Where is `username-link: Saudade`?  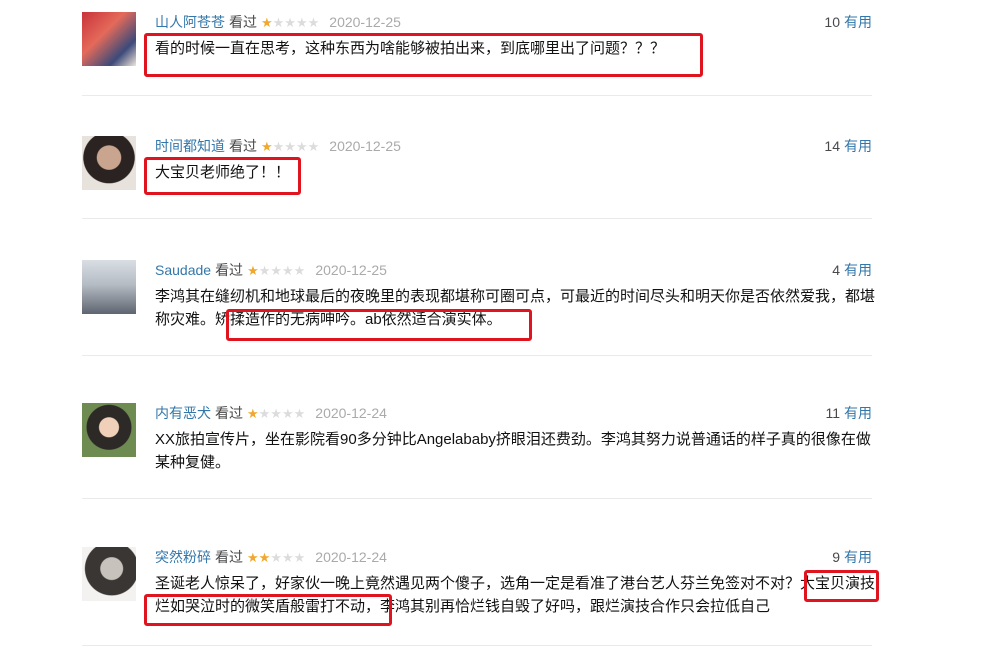
username-link: Saudade is located at coordinates (183, 270).